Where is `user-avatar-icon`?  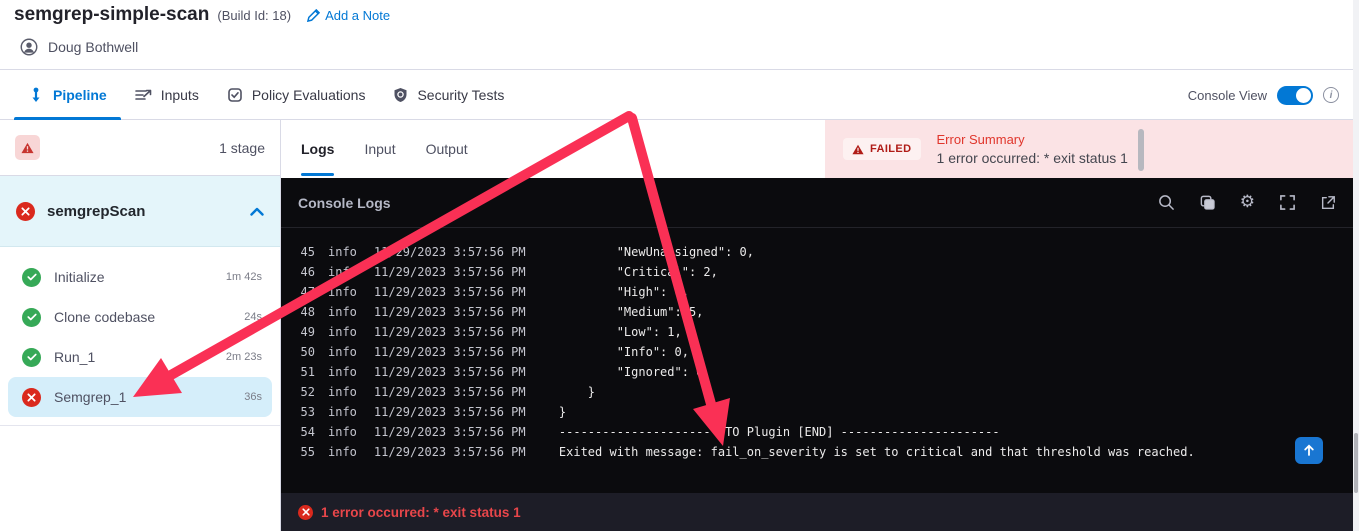
user-avatar-icon is located at coordinates (29, 47).